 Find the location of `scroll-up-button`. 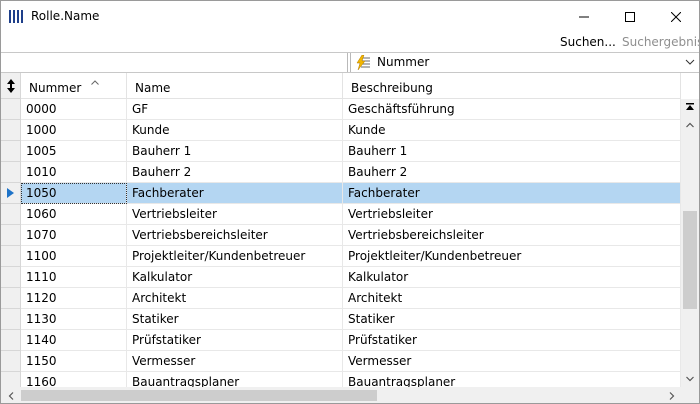

scroll-up-button is located at coordinates (690, 124).